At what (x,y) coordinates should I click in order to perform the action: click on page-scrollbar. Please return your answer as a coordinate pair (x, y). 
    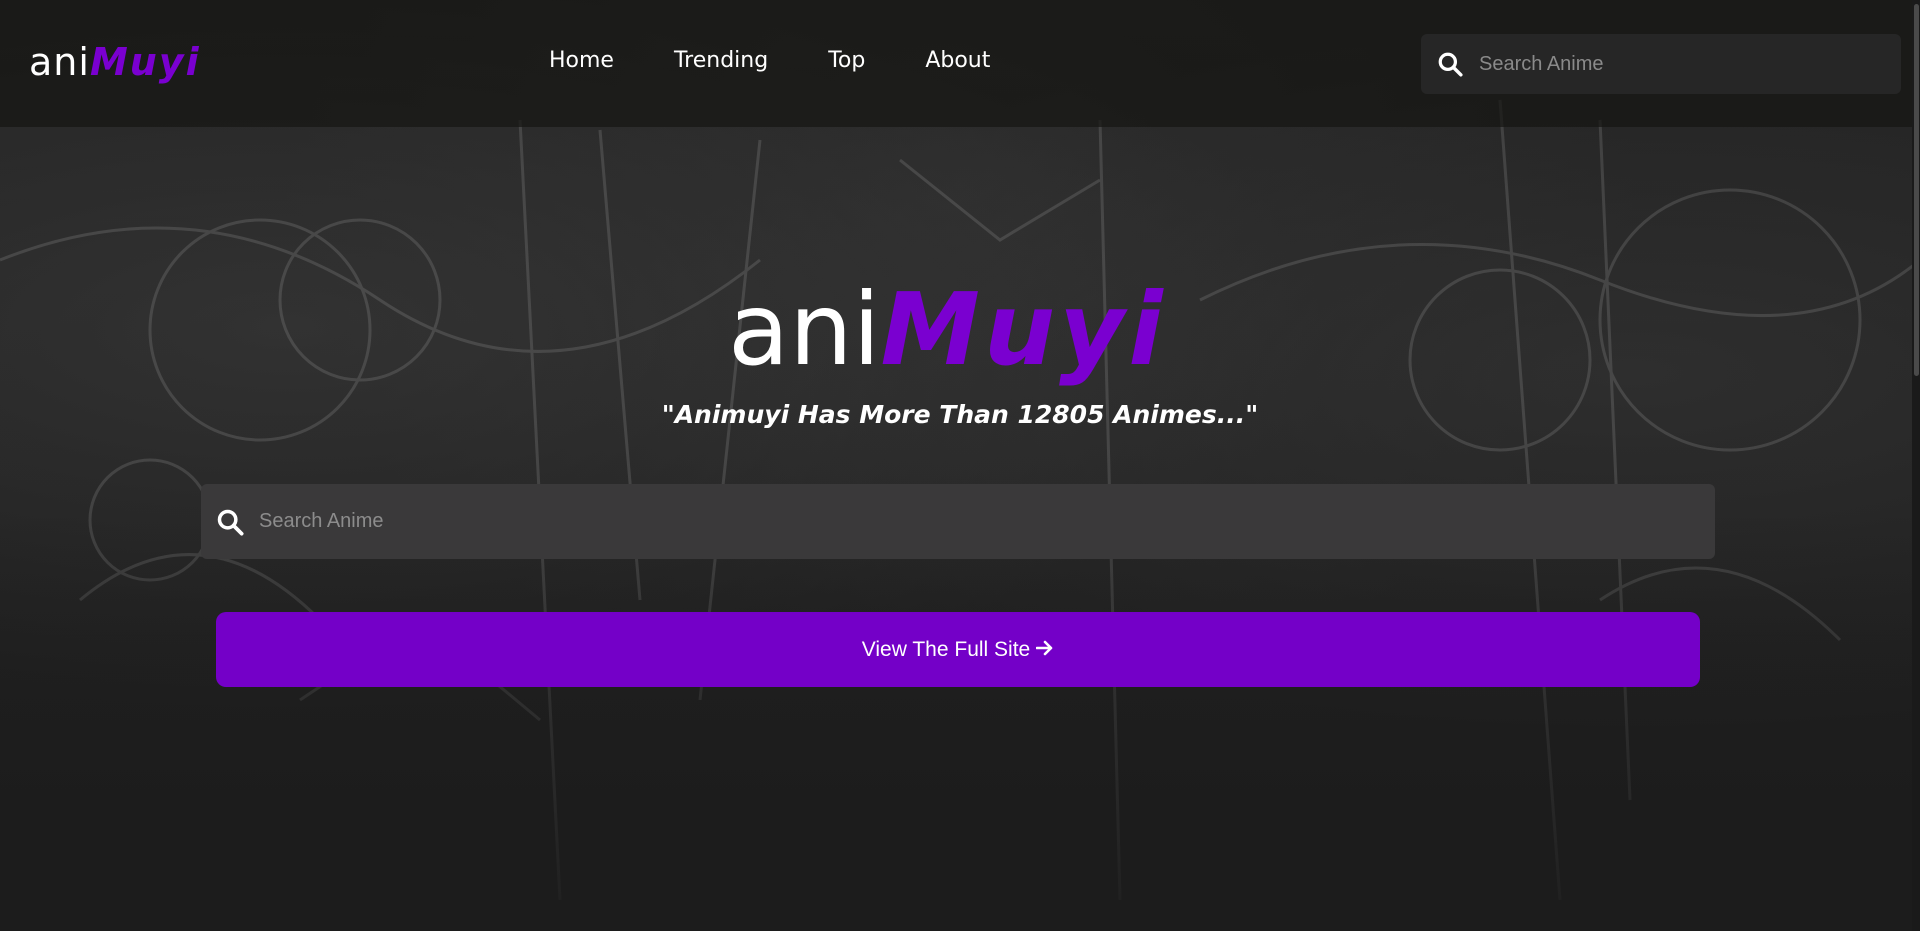
    Looking at the image, I should click on (1916, 465).